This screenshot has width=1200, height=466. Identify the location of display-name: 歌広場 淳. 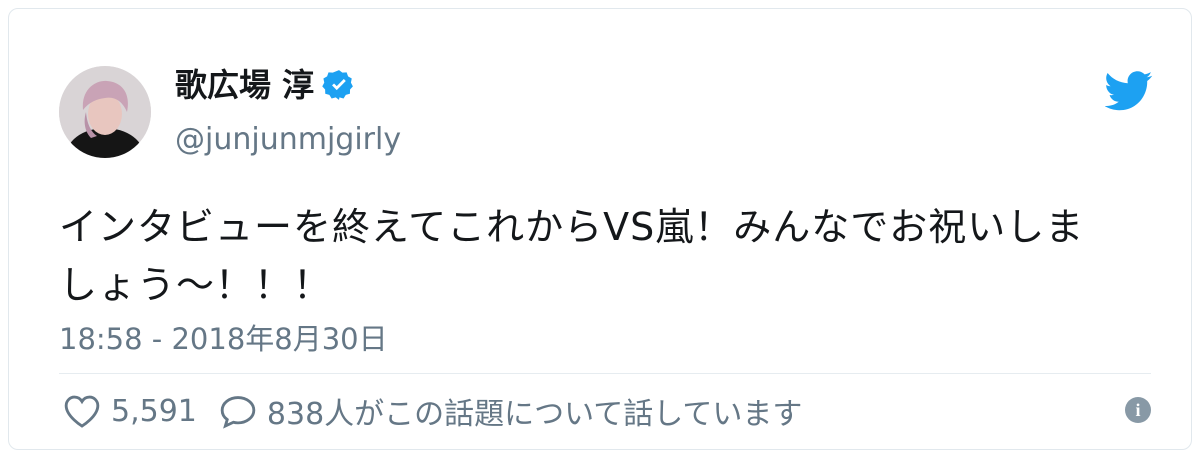
(265, 85).